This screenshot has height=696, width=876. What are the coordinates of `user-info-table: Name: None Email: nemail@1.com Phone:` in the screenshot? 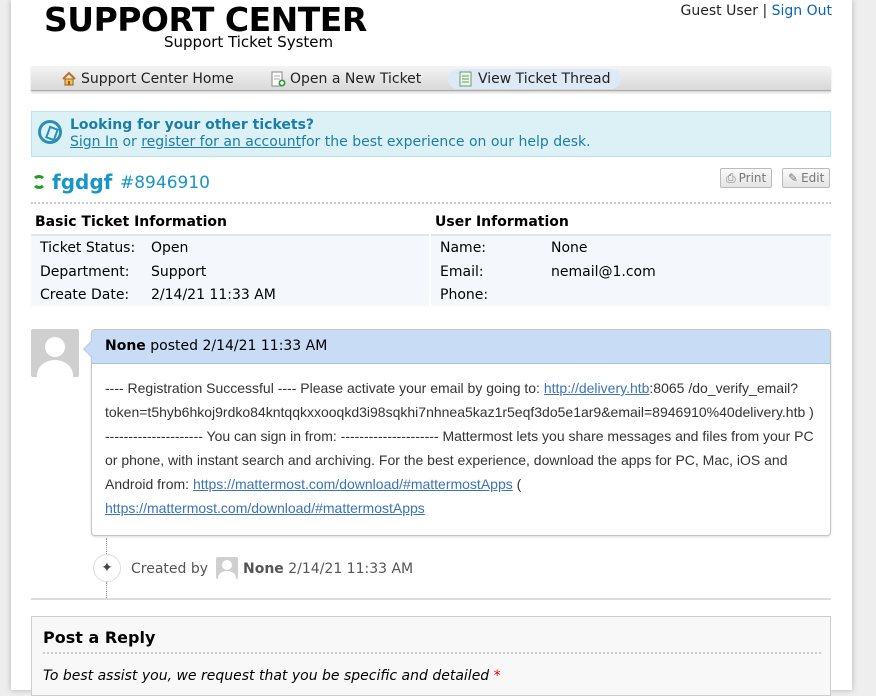 It's located at (631, 270).